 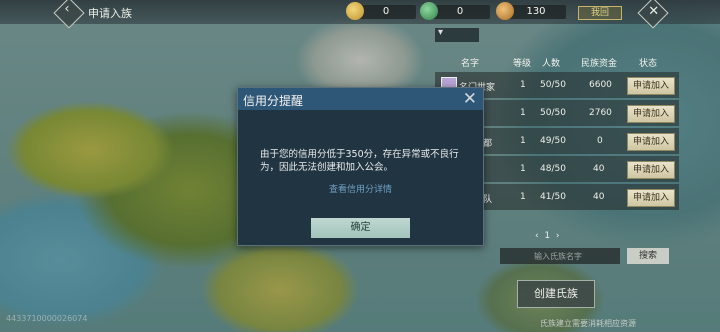 I want to click on column-header-level: 等级, so click(x=522, y=64).